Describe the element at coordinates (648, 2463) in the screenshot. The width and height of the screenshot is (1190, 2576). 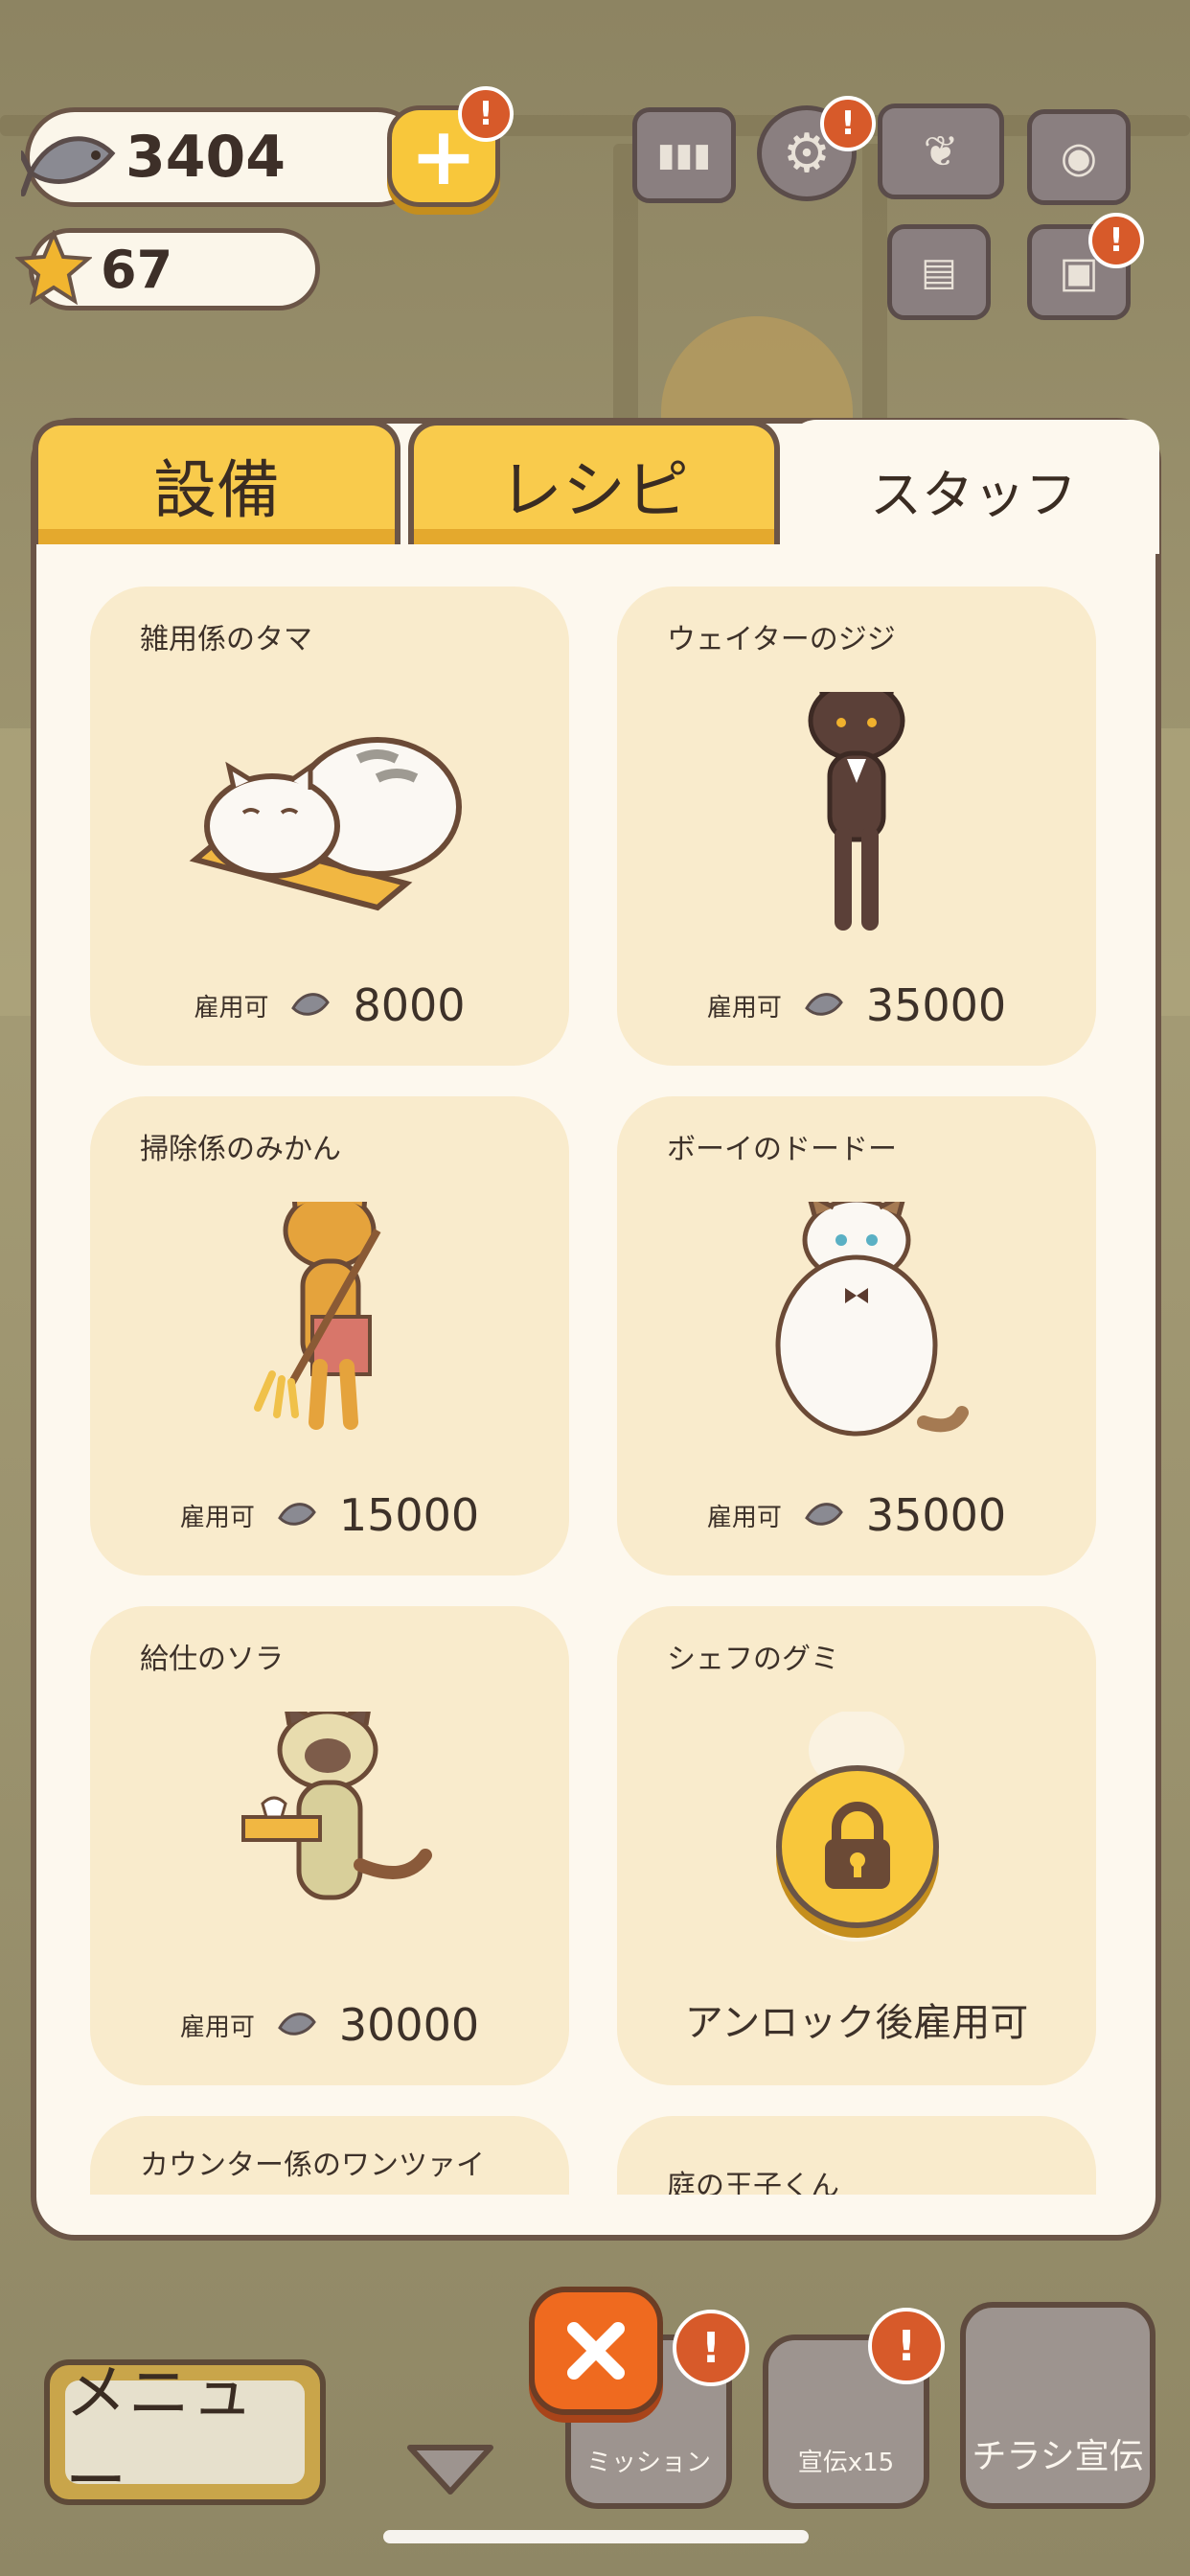
I see `mission-label: ミッション` at that location.